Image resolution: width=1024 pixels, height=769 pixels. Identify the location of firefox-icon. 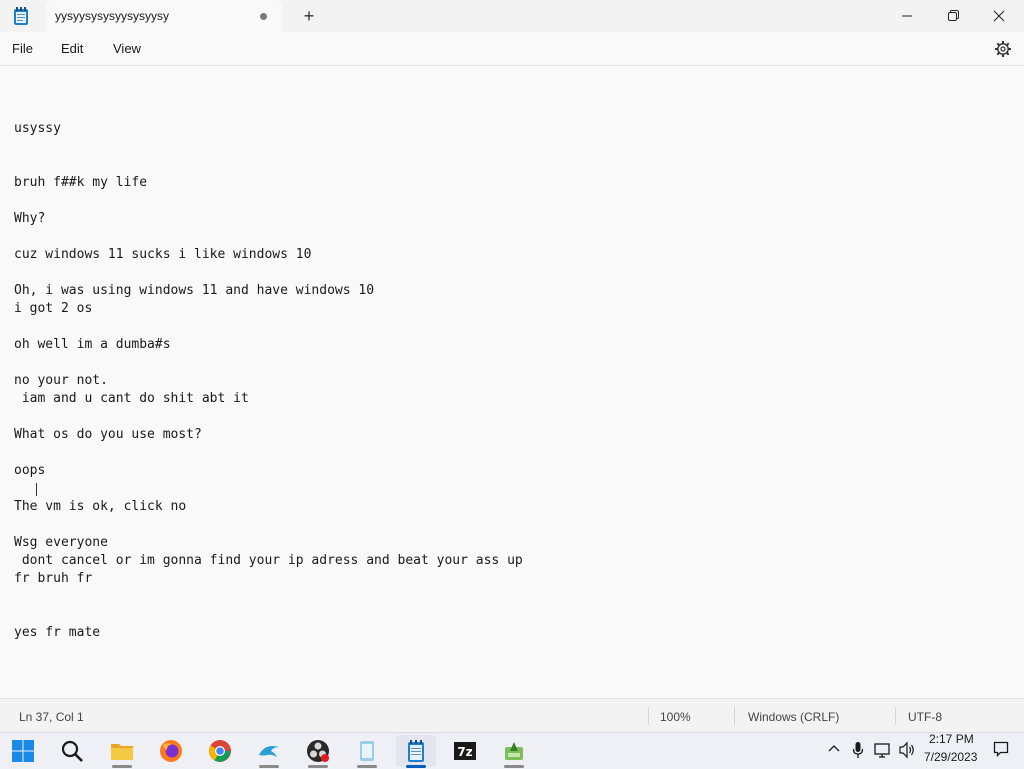
(171, 751).